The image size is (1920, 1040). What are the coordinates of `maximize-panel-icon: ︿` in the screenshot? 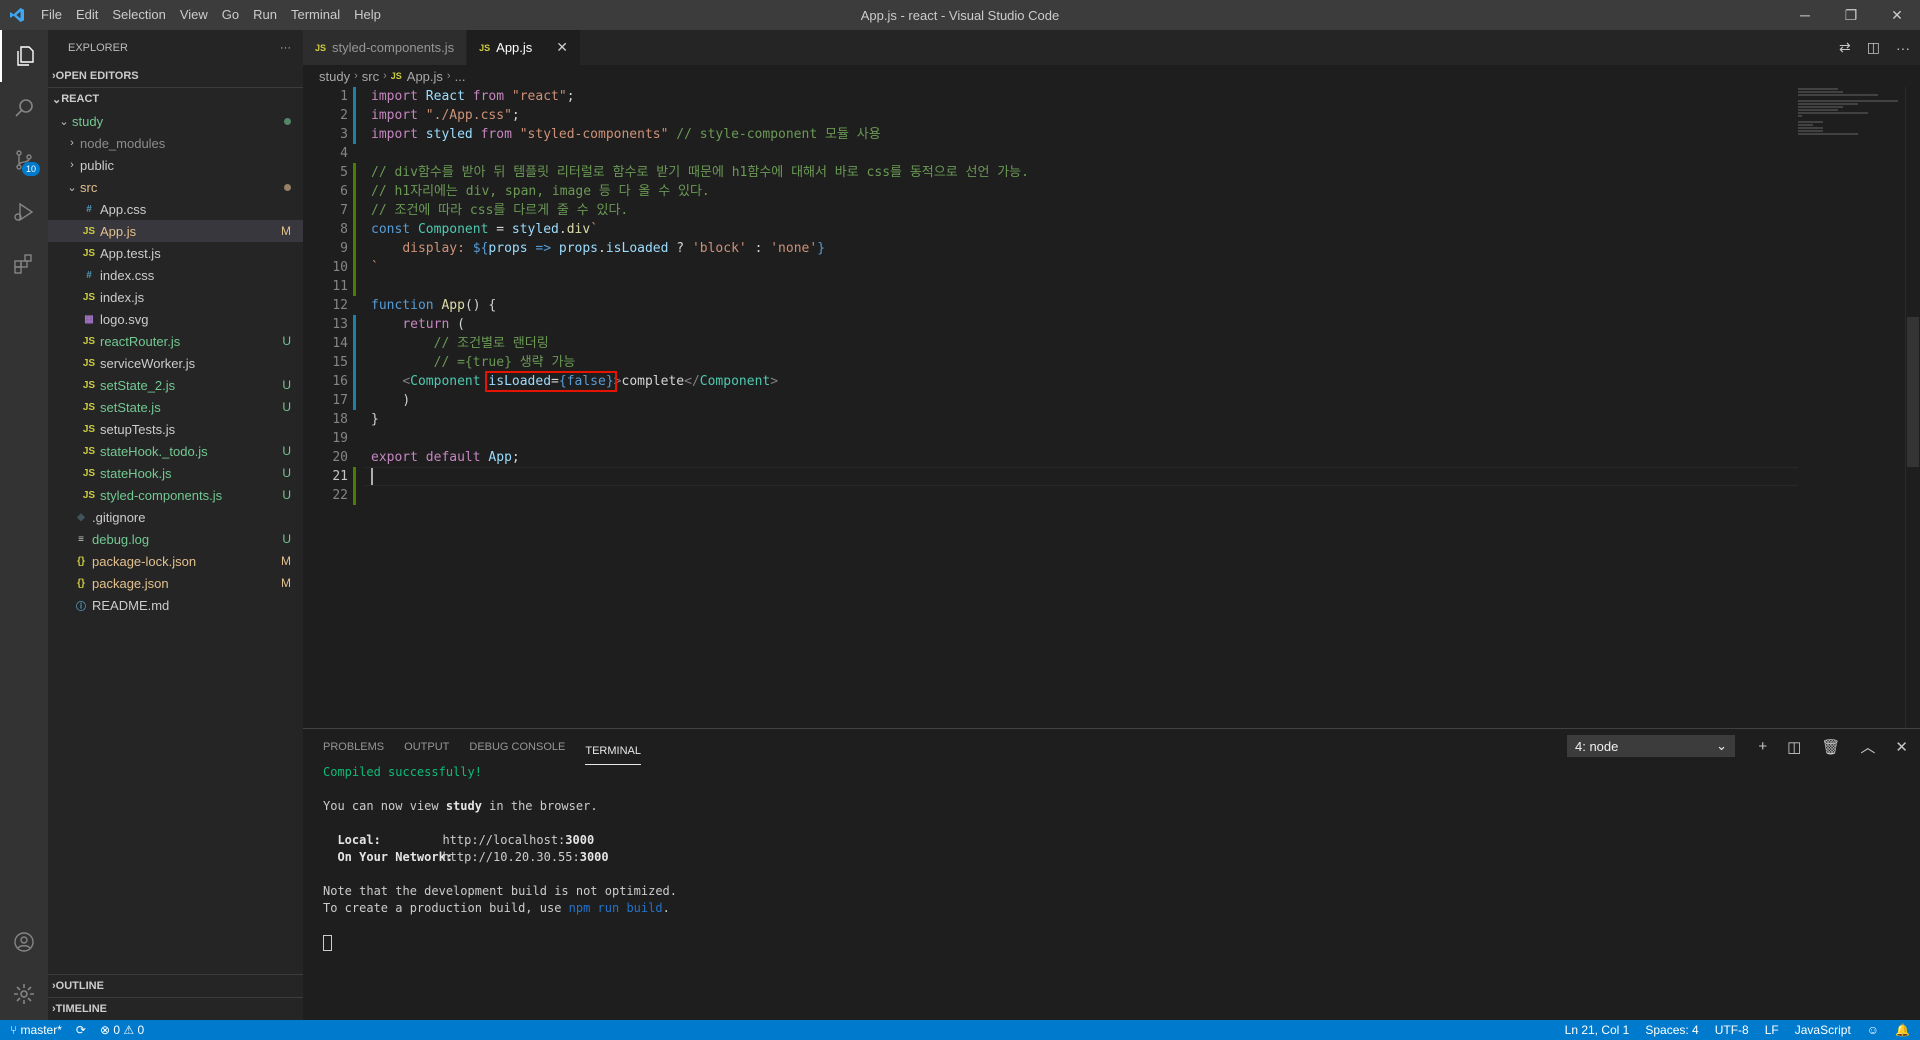 It's located at (1867, 746).